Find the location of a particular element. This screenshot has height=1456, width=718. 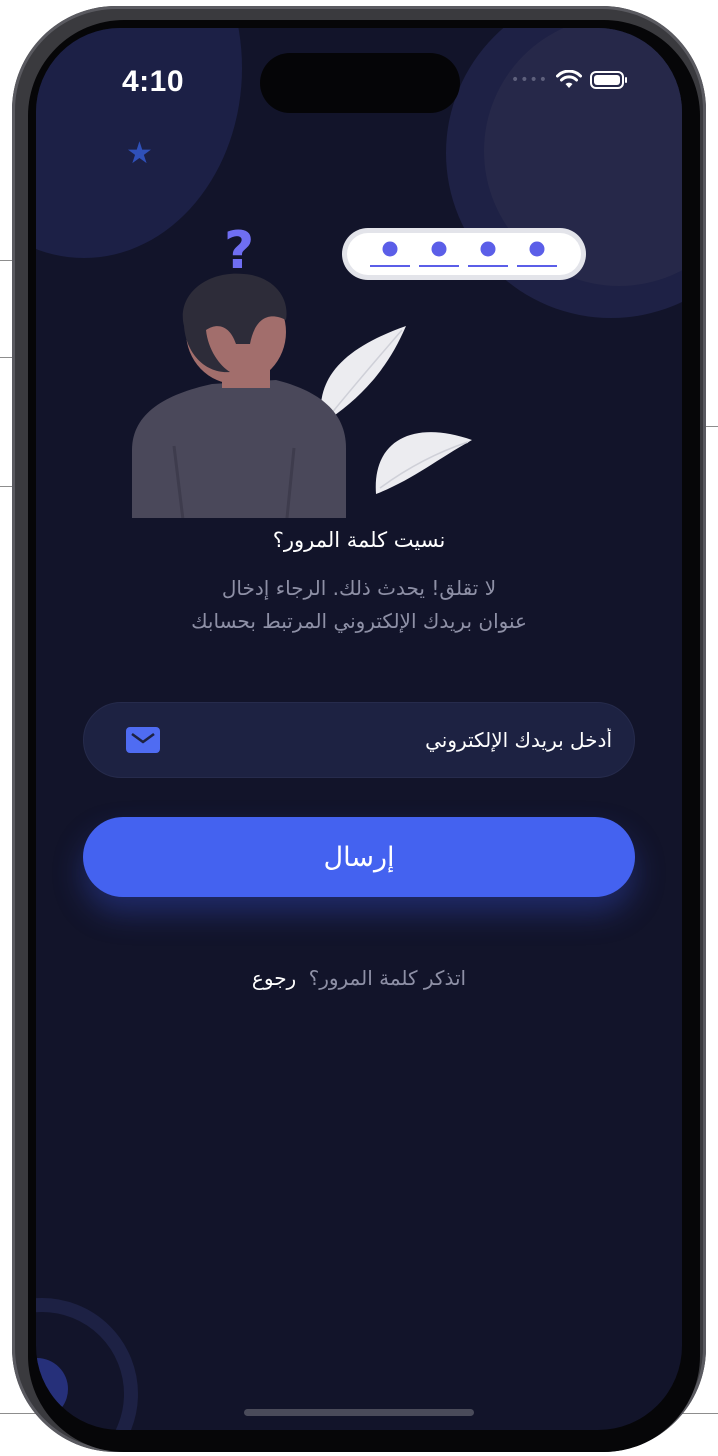

subtitle-line: عنوان بريدك الإلكتروني المرتبط بحسابك is located at coordinates (359, 621).